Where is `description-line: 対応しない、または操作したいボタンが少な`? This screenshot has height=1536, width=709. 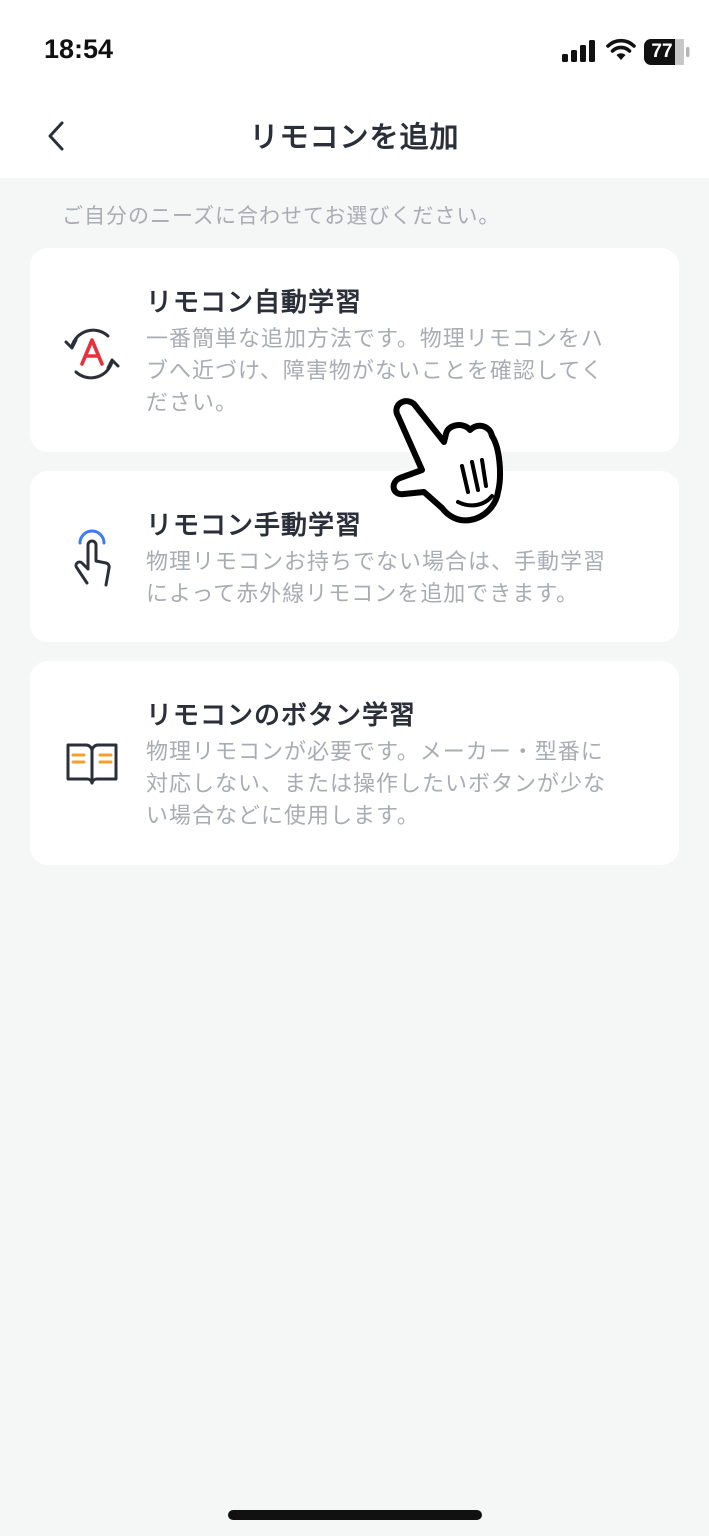
description-line: 対応しない、または操作したいボタンが少な is located at coordinates (376, 784).